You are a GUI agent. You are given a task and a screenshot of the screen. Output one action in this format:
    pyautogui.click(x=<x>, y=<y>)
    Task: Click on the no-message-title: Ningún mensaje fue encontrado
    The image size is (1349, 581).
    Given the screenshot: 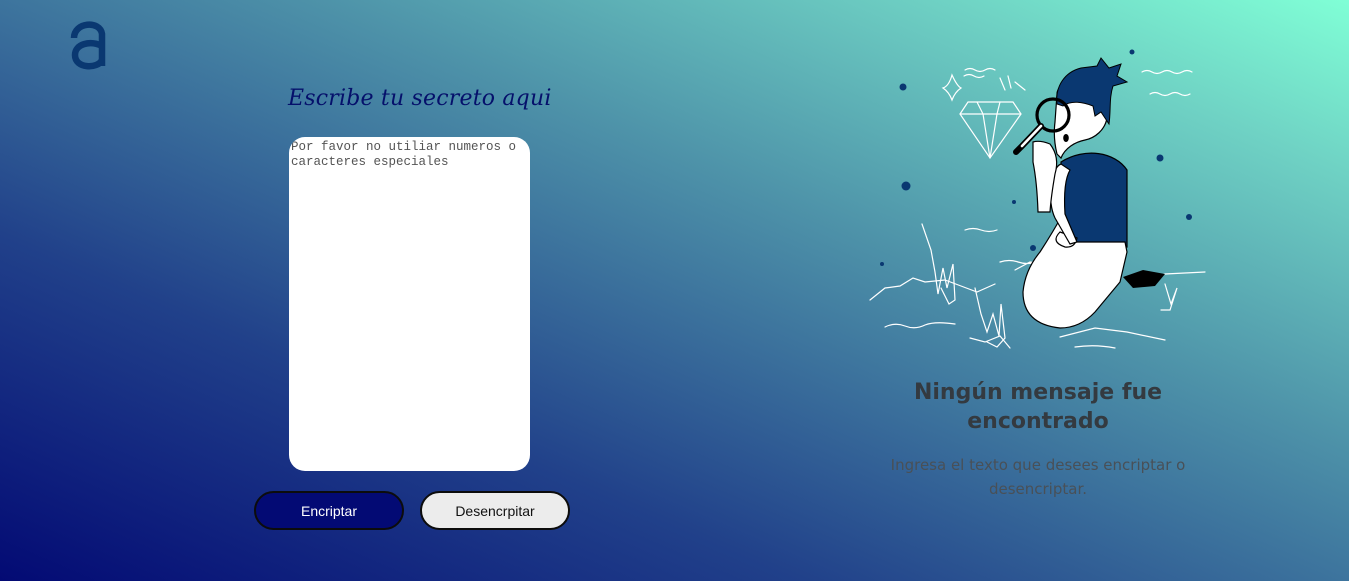 What is the action you would take?
    pyautogui.click(x=1038, y=407)
    